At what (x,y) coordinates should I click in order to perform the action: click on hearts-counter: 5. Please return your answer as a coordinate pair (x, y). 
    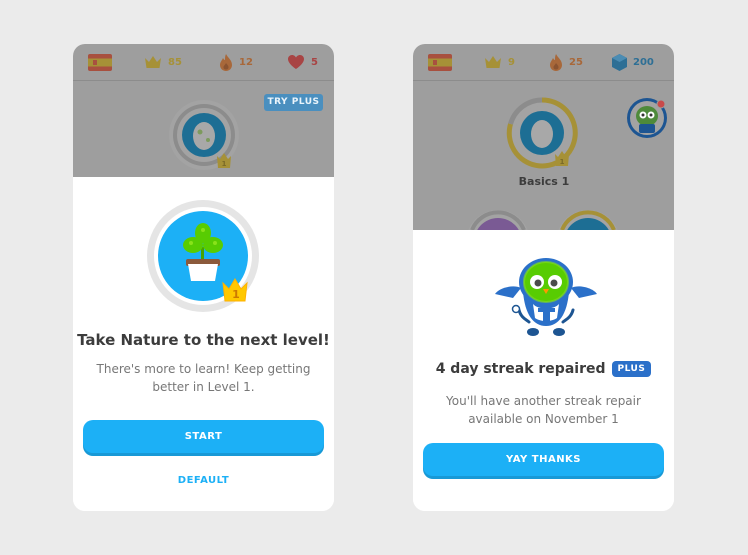
    Looking at the image, I should click on (302, 62).